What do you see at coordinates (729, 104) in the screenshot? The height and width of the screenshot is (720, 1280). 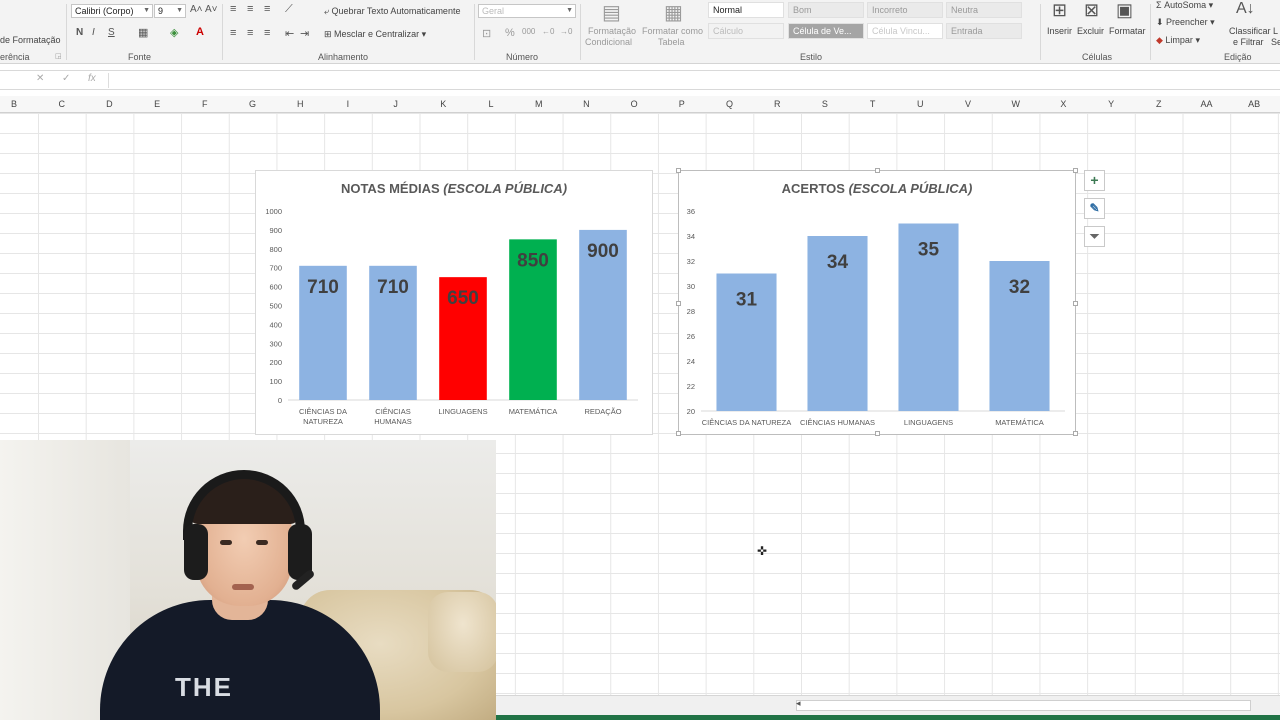 I see `column-header-q: Q` at bounding box center [729, 104].